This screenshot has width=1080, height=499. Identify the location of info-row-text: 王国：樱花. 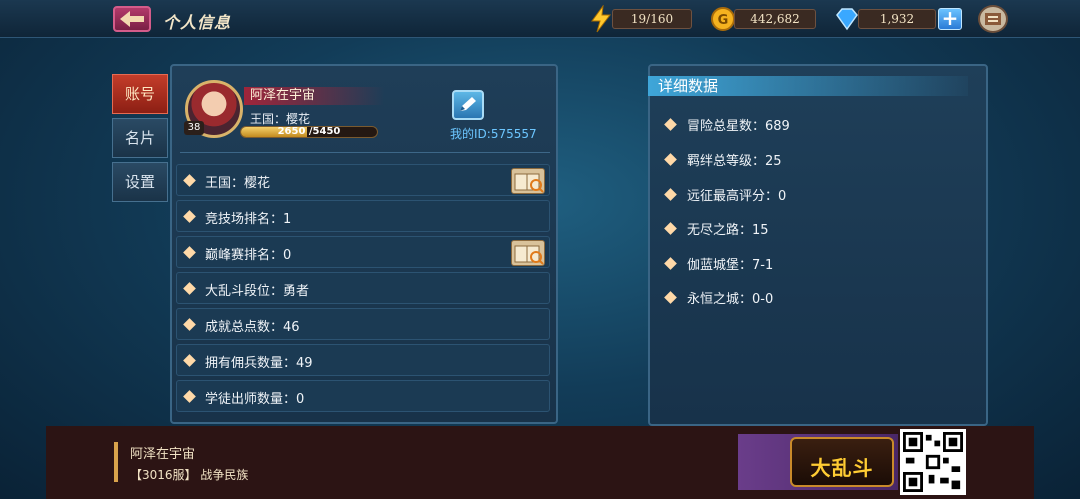
(238, 183).